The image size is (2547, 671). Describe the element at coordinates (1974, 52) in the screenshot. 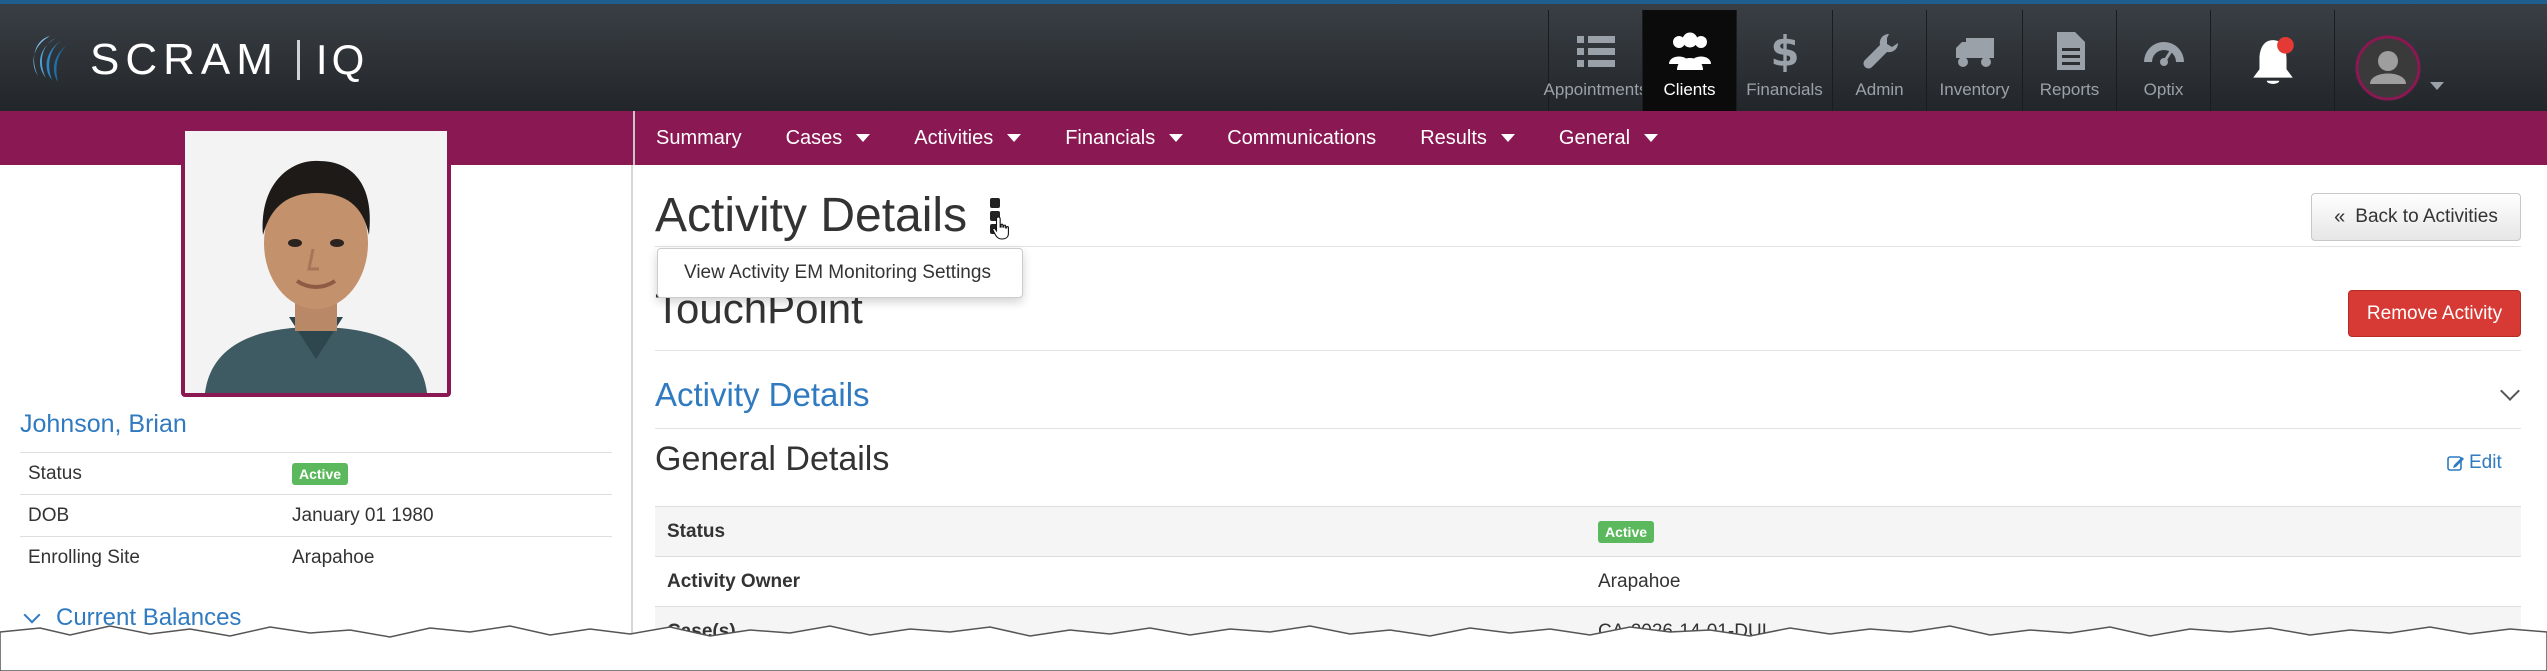

I see `truck-icon` at that location.